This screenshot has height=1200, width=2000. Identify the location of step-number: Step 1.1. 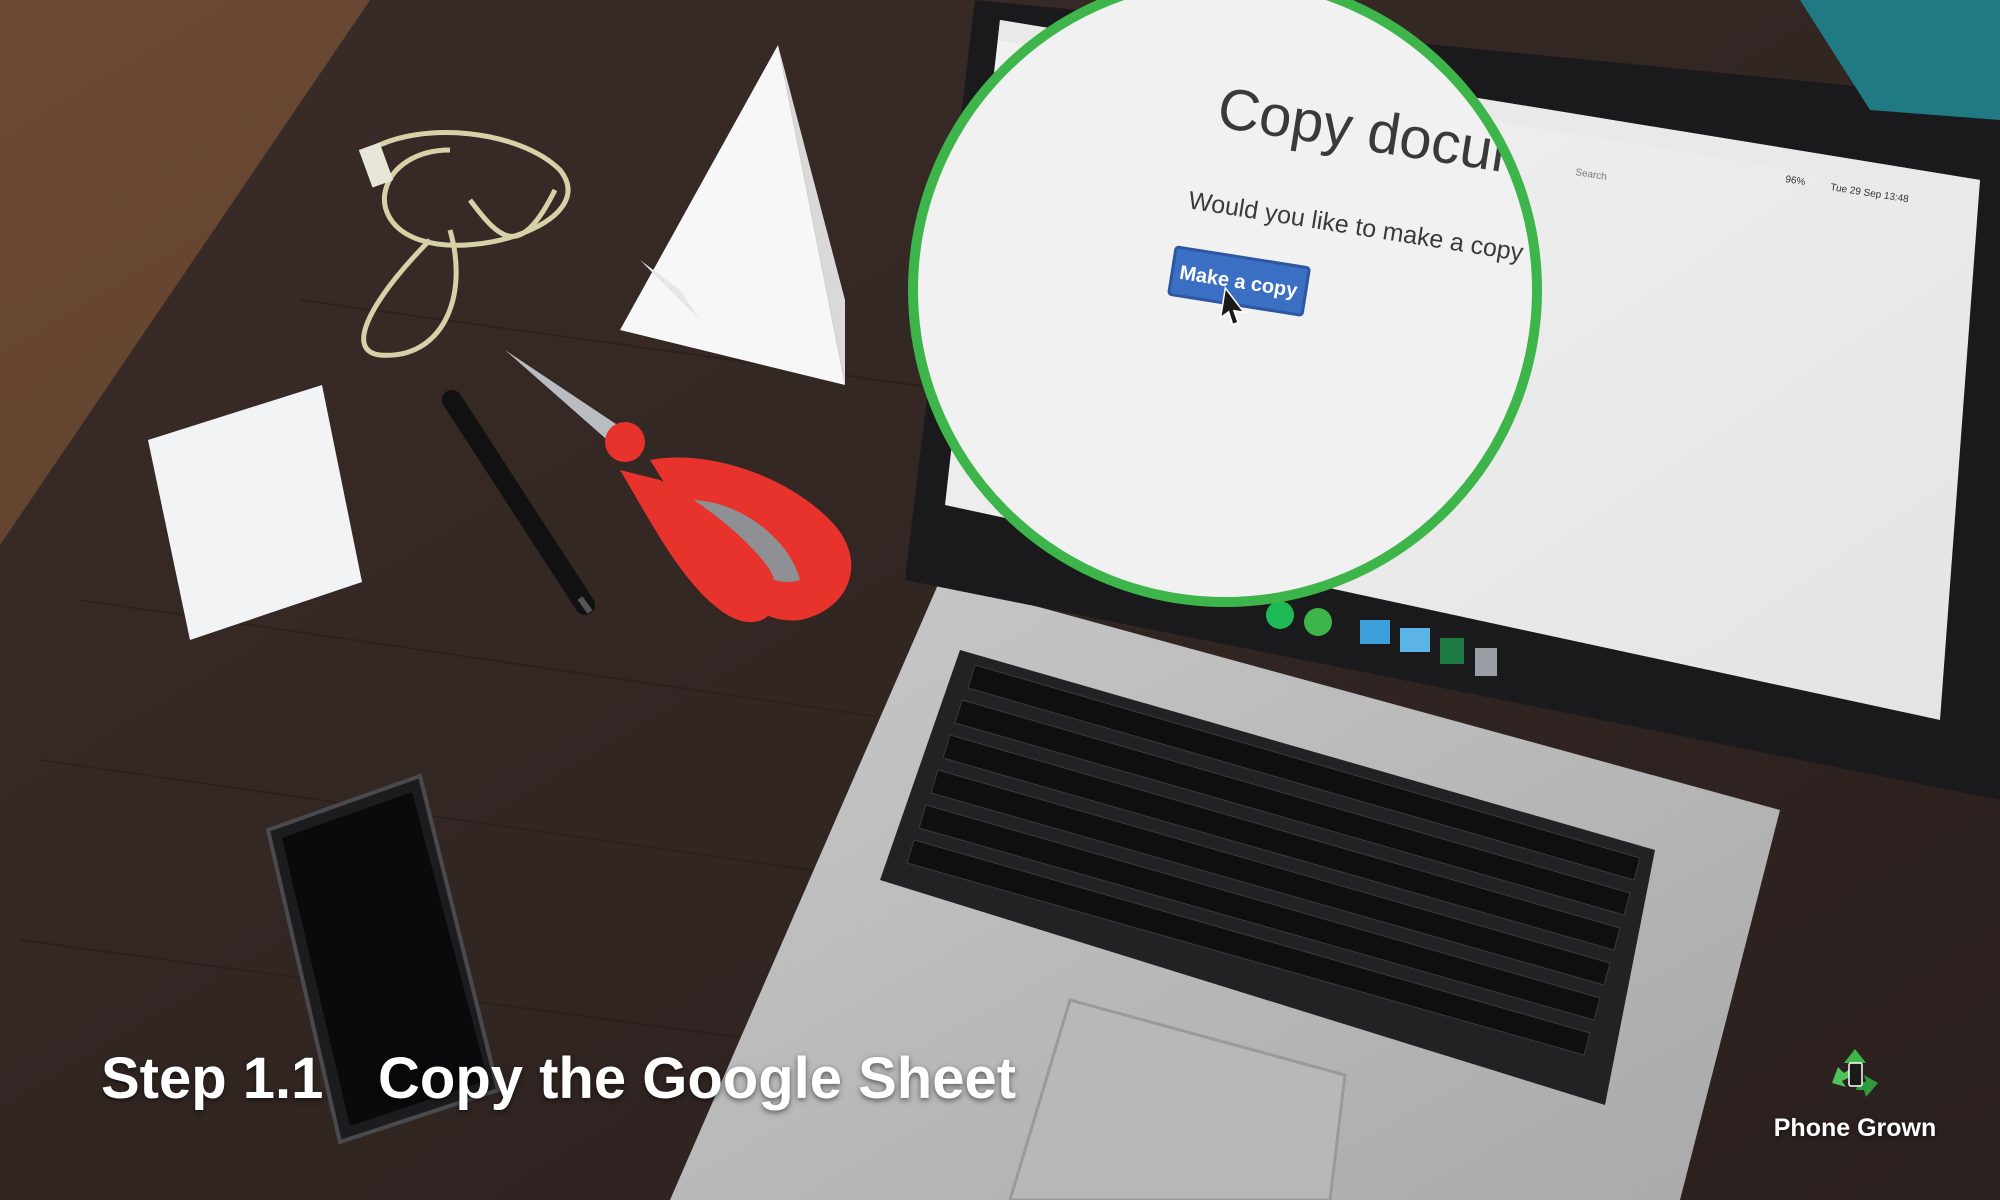
(212, 1078).